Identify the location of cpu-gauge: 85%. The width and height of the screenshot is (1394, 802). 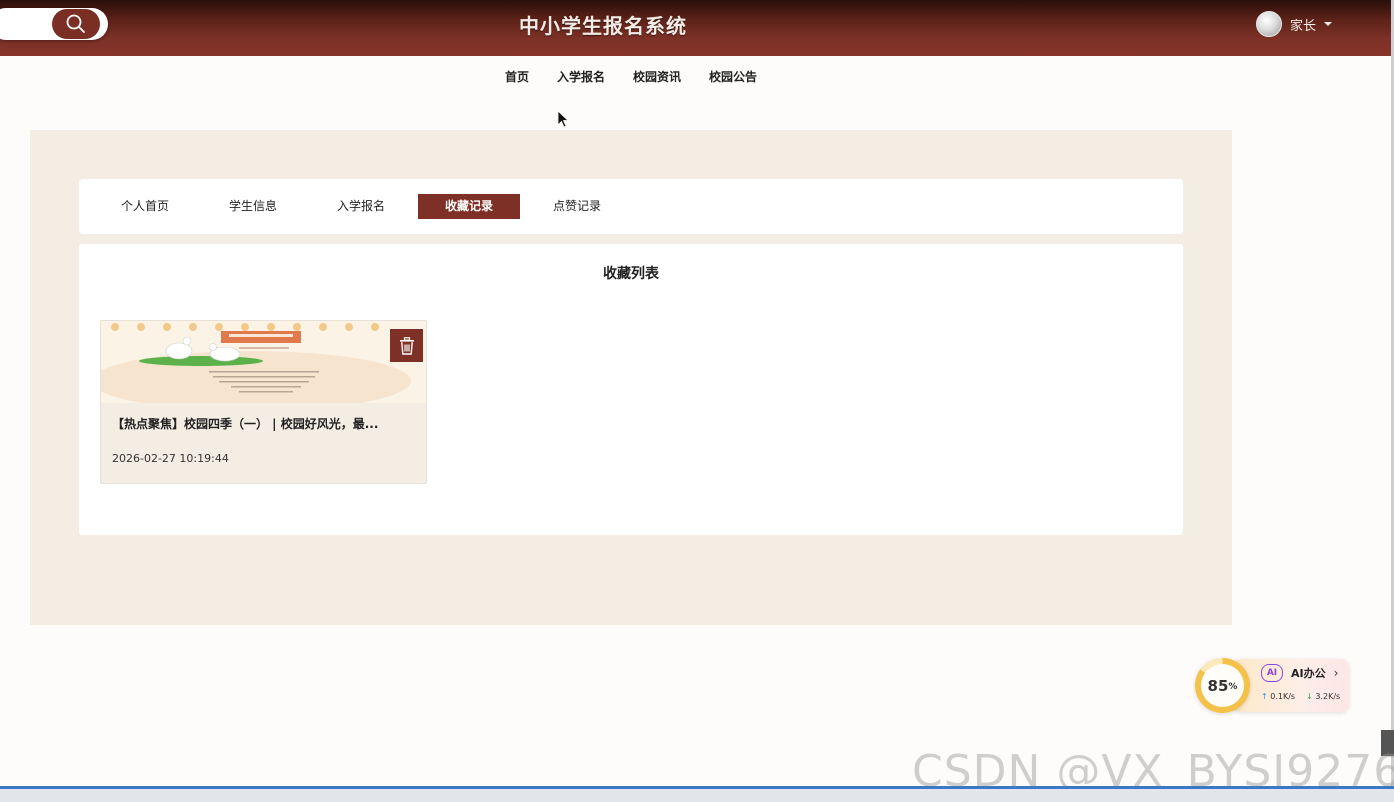
(1222, 685).